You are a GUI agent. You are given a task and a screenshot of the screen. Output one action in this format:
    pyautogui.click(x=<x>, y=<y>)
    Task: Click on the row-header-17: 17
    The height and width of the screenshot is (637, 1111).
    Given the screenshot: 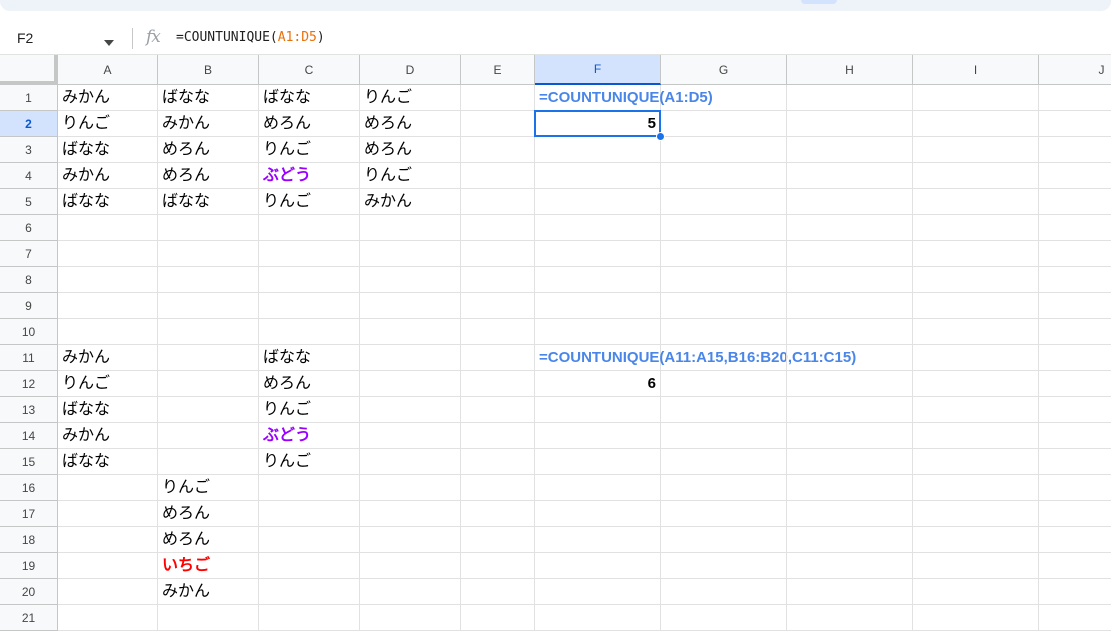 What is the action you would take?
    pyautogui.click(x=29, y=514)
    